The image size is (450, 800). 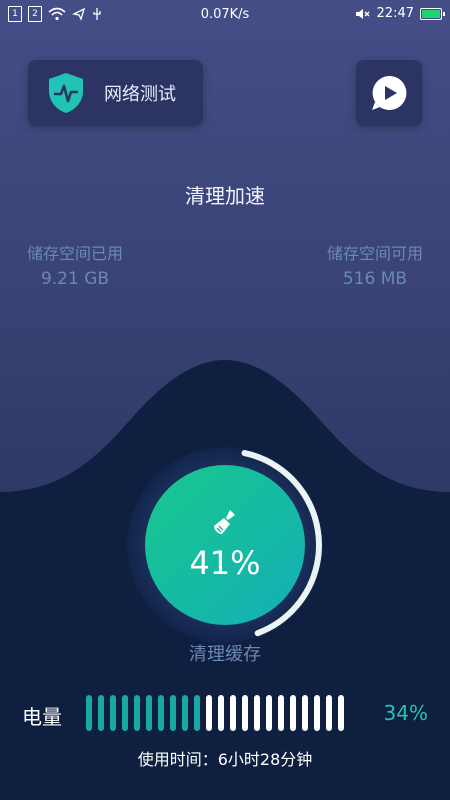 I want to click on play-bubble-icon, so click(x=389, y=92).